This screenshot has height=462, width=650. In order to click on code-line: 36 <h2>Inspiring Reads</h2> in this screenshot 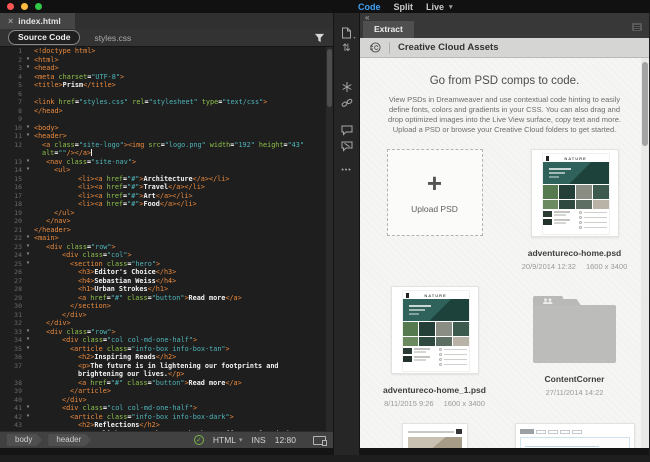, I will do `click(166, 357)`.